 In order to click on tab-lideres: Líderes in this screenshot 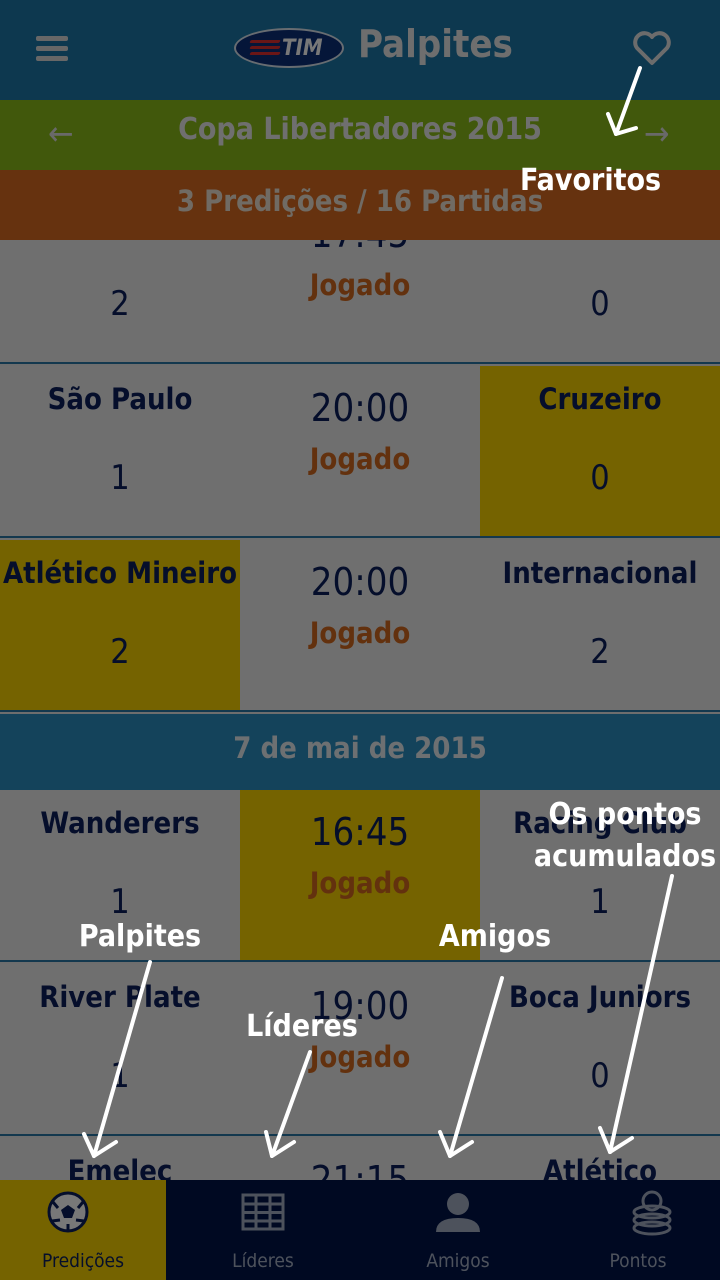, I will do `click(263, 1230)`.